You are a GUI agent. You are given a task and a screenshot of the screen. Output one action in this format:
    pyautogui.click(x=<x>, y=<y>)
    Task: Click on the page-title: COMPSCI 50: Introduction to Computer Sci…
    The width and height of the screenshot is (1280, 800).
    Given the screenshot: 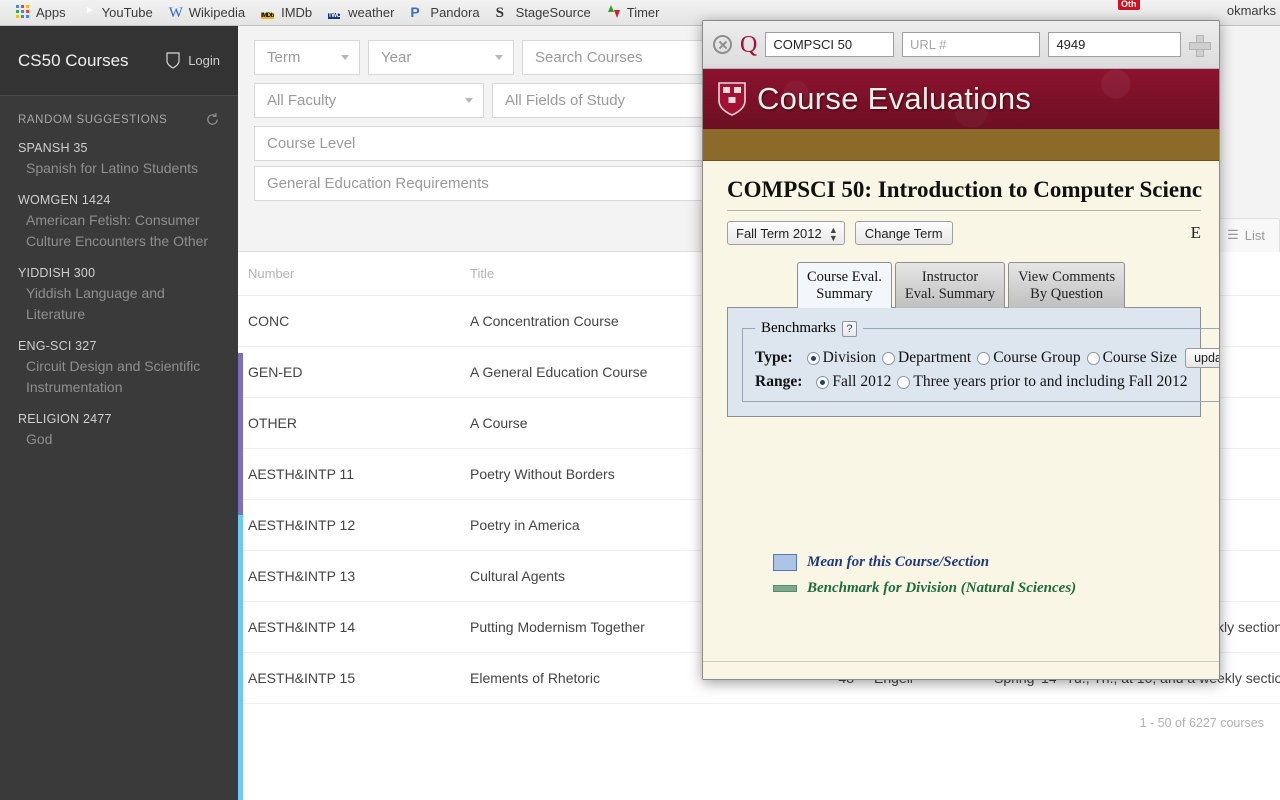 What is the action you would take?
    pyautogui.click(x=965, y=189)
    